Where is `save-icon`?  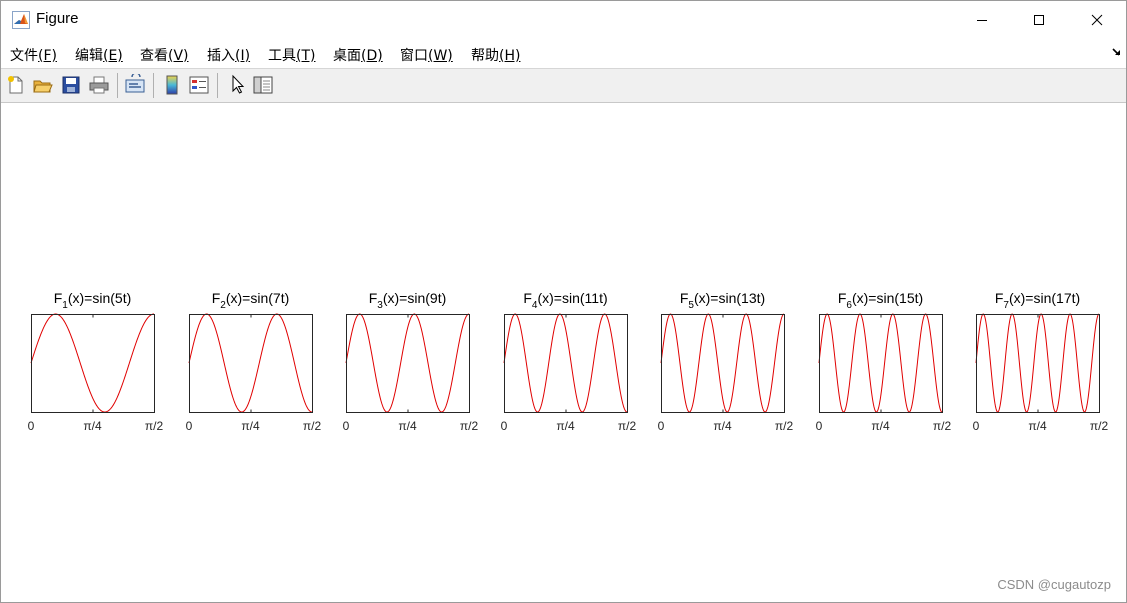 save-icon is located at coordinates (71, 85).